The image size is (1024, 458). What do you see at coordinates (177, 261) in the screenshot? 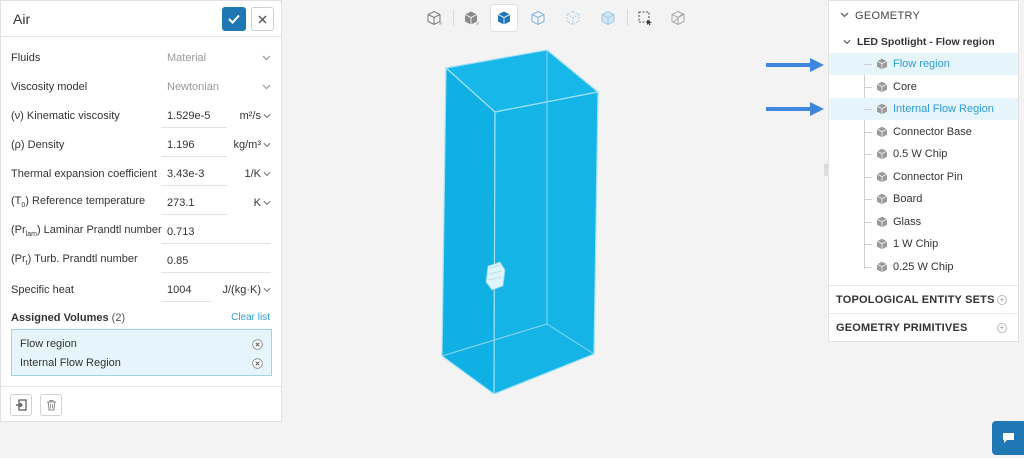
I see `turbulent-prandtl-input: 0.85` at bounding box center [177, 261].